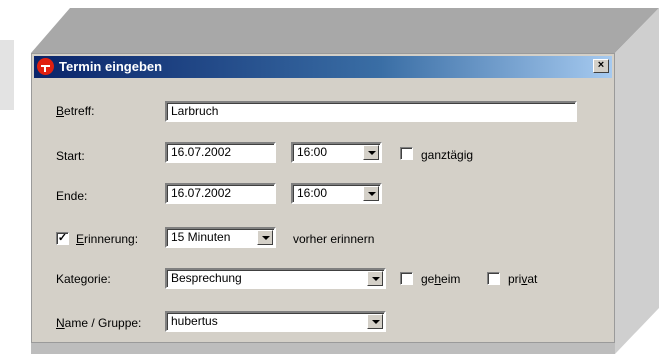 This screenshot has width=659, height=354. Describe the element at coordinates (275, 278) in the screenshot. I see `kategorie-select: Besprechung` at that location.